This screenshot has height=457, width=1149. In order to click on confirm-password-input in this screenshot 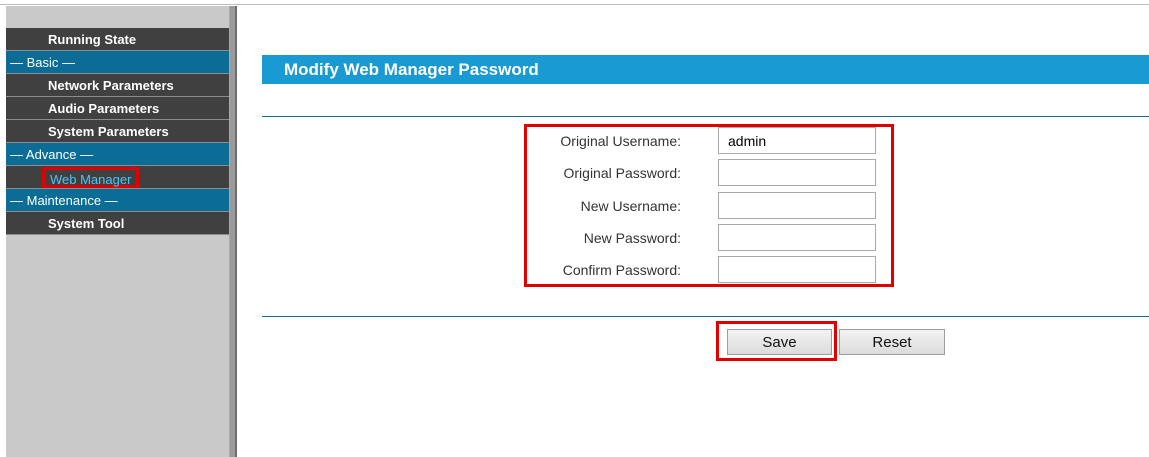, I will do `click(797, 269)`.